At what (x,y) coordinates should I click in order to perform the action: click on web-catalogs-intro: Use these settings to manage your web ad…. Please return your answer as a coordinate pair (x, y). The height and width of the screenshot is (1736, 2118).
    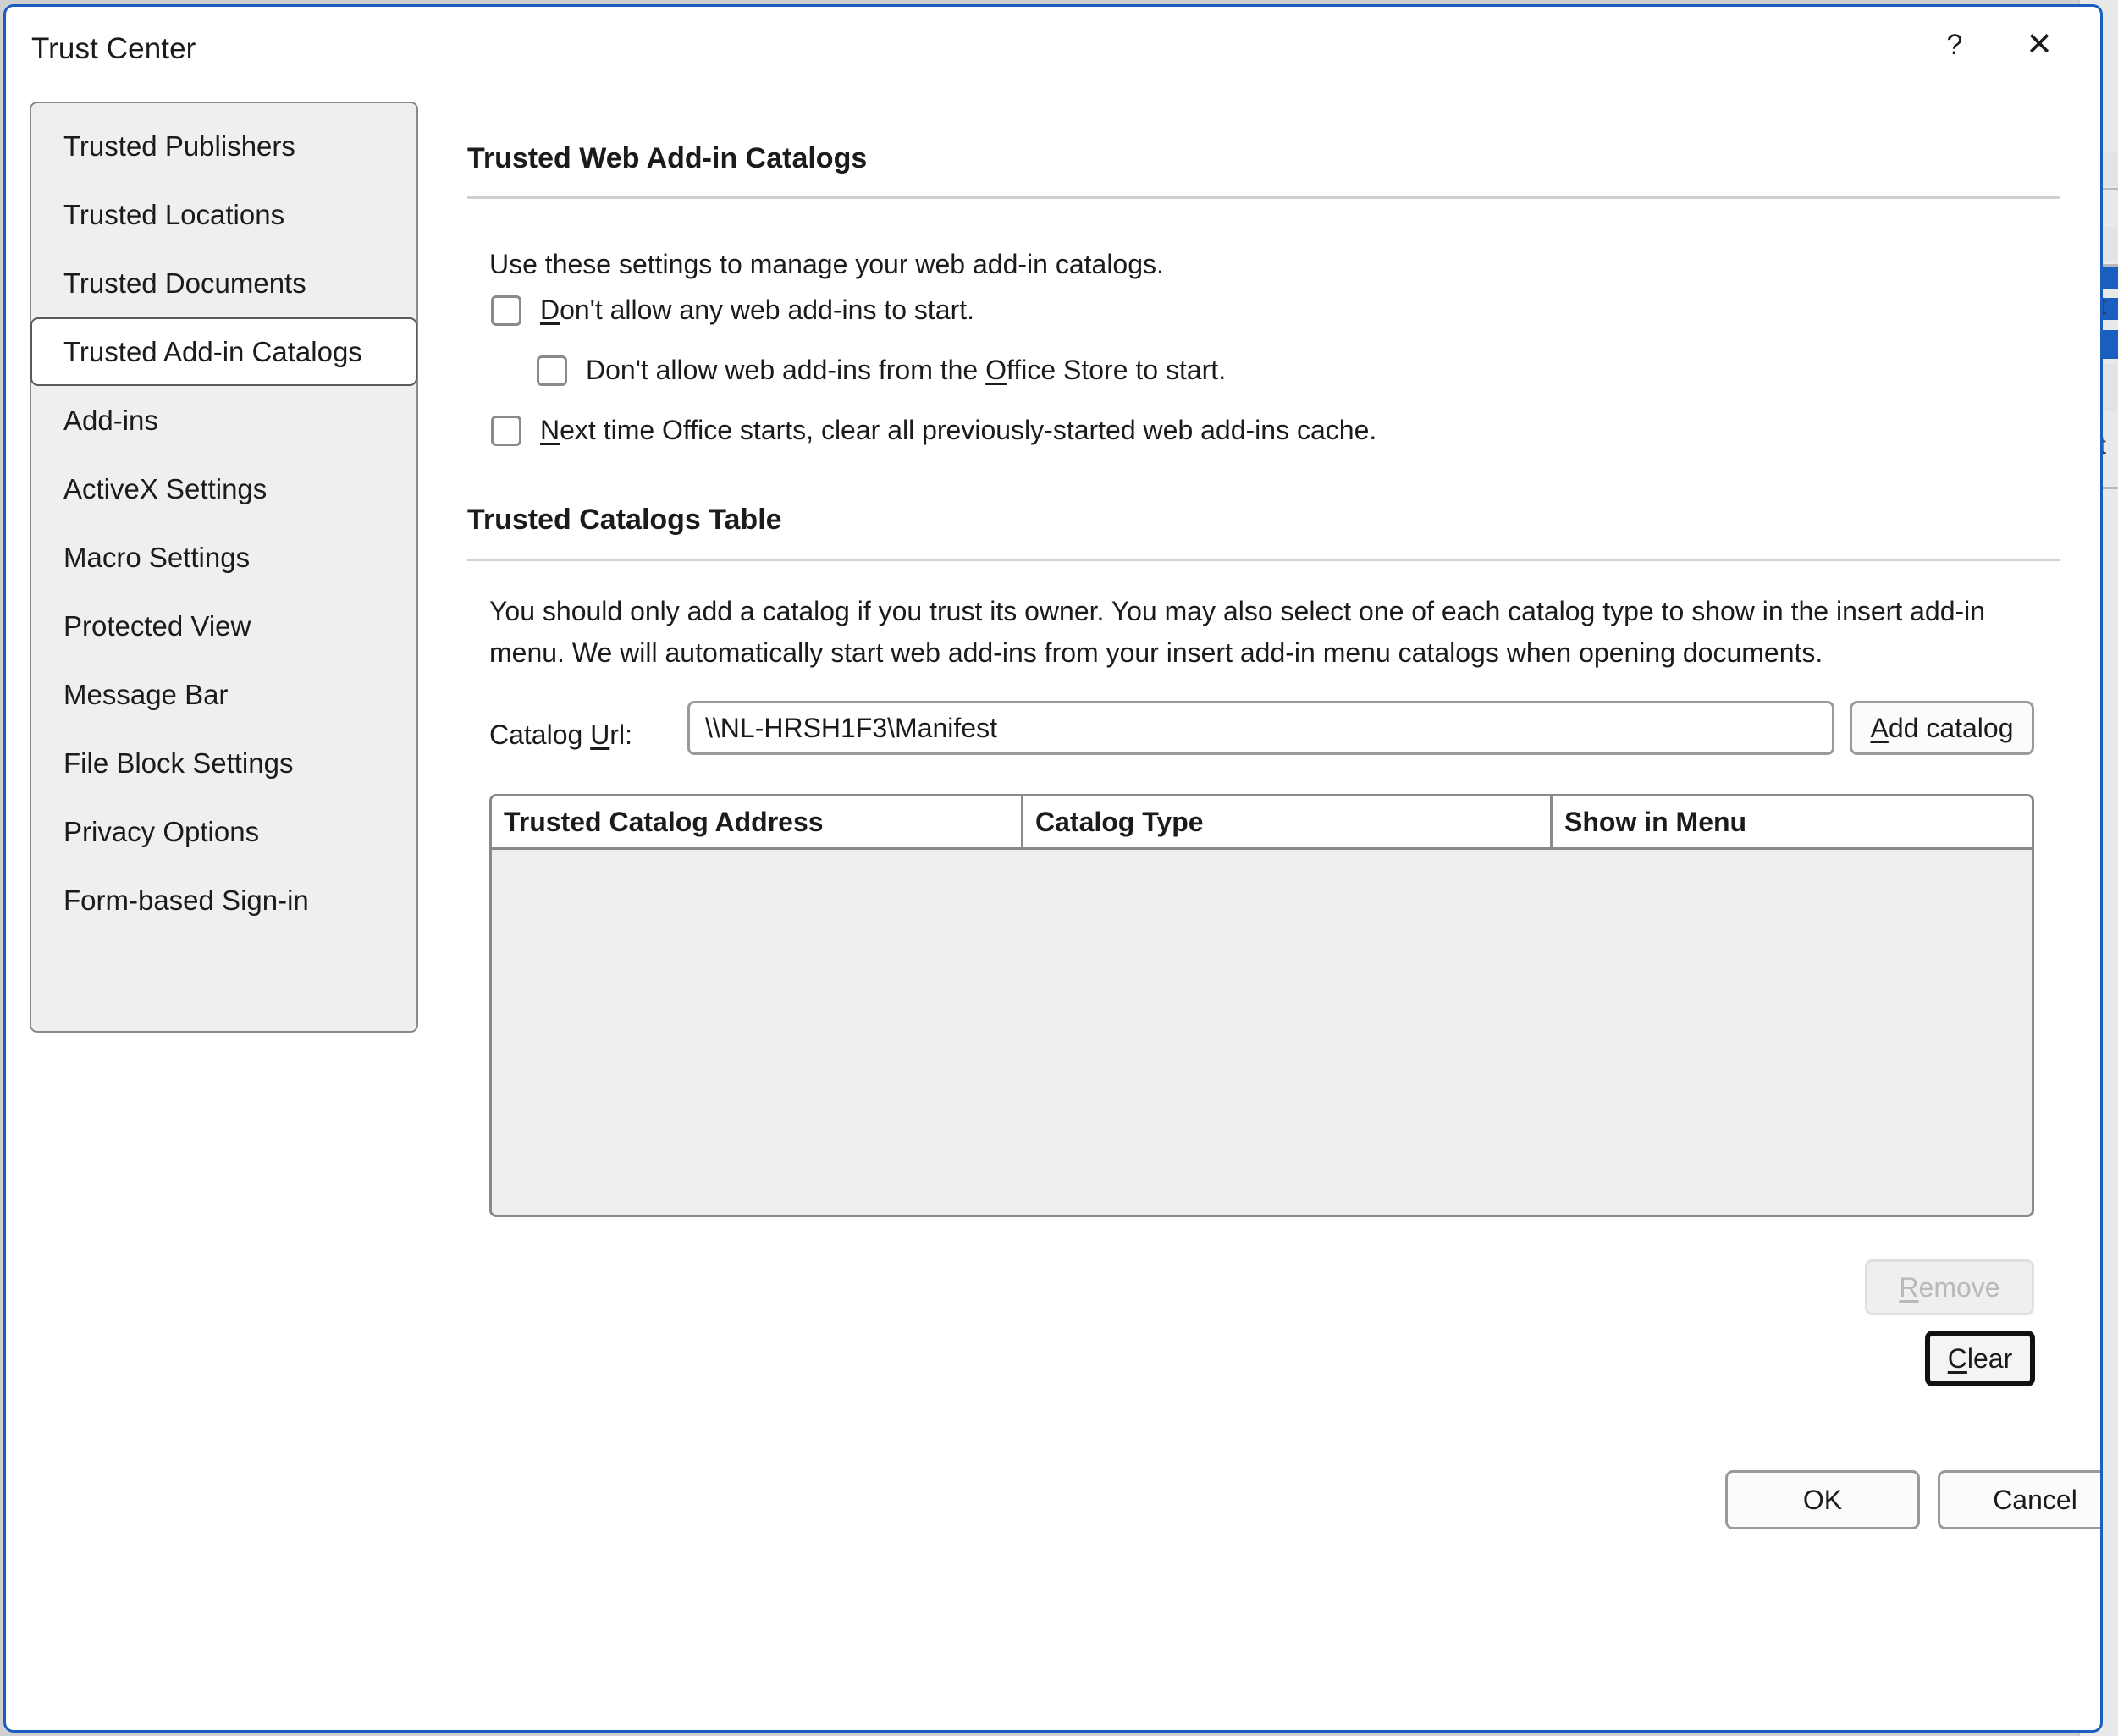
    Looking at the image, I should click on (826, 264).